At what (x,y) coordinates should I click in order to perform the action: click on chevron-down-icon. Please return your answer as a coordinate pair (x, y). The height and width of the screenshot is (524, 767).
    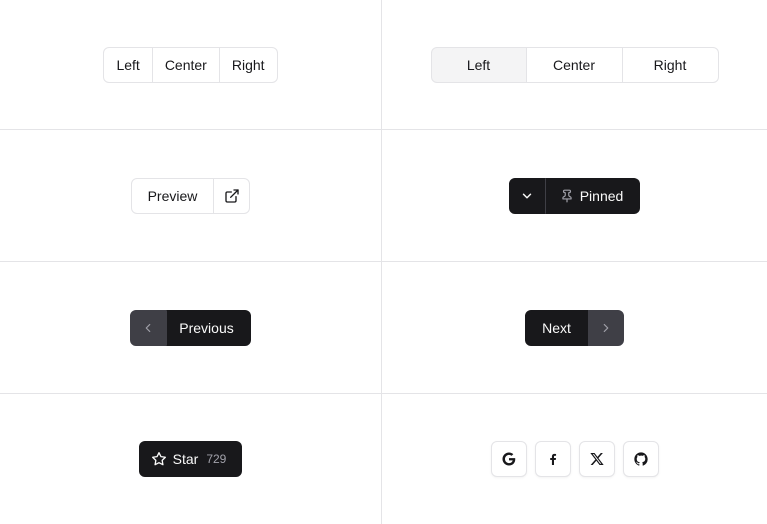
    Looking at the image, I should click on (527, 196).